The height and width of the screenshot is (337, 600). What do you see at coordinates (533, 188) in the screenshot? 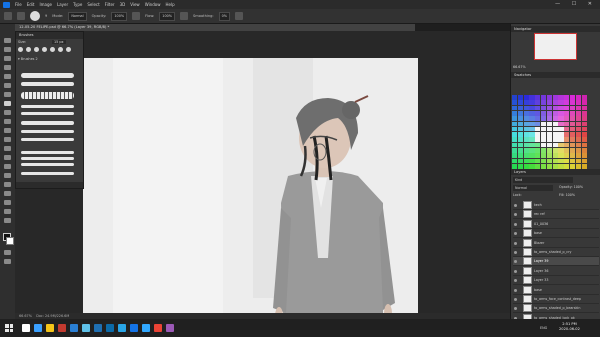
I see `blend-mode-select: Normal` at bounding box center [533, 188].